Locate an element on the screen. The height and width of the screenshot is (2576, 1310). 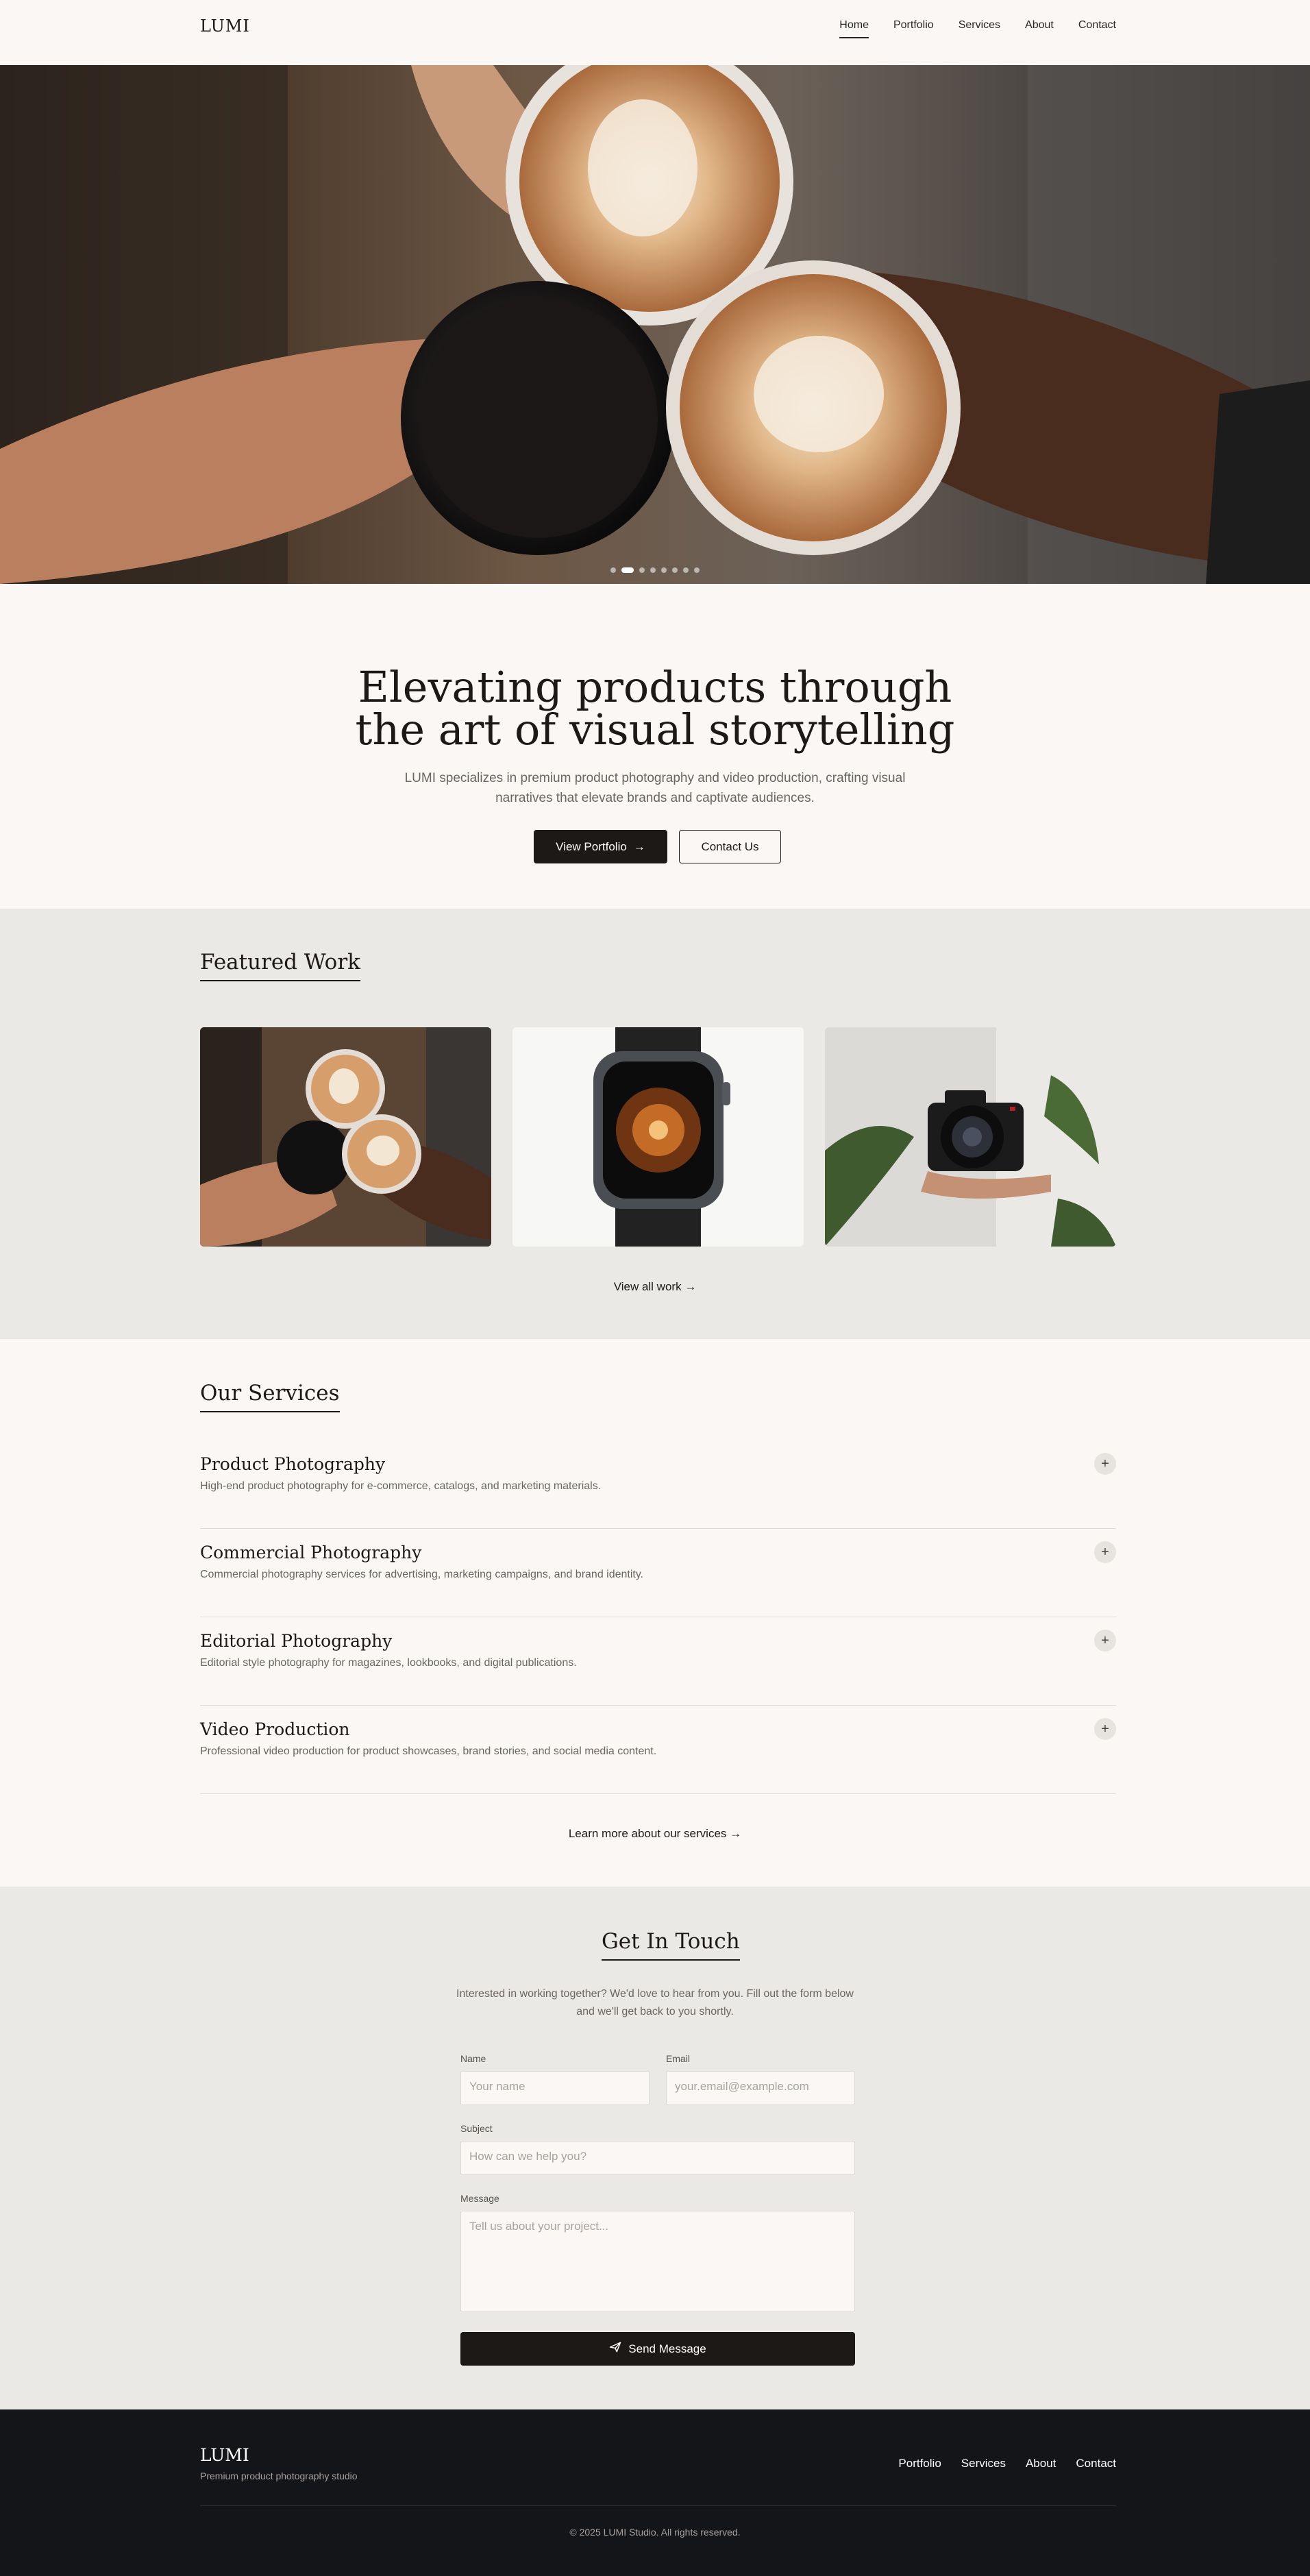
footer-nav: Portfolio Services About Contact is located at coordinates (1007, 2463).